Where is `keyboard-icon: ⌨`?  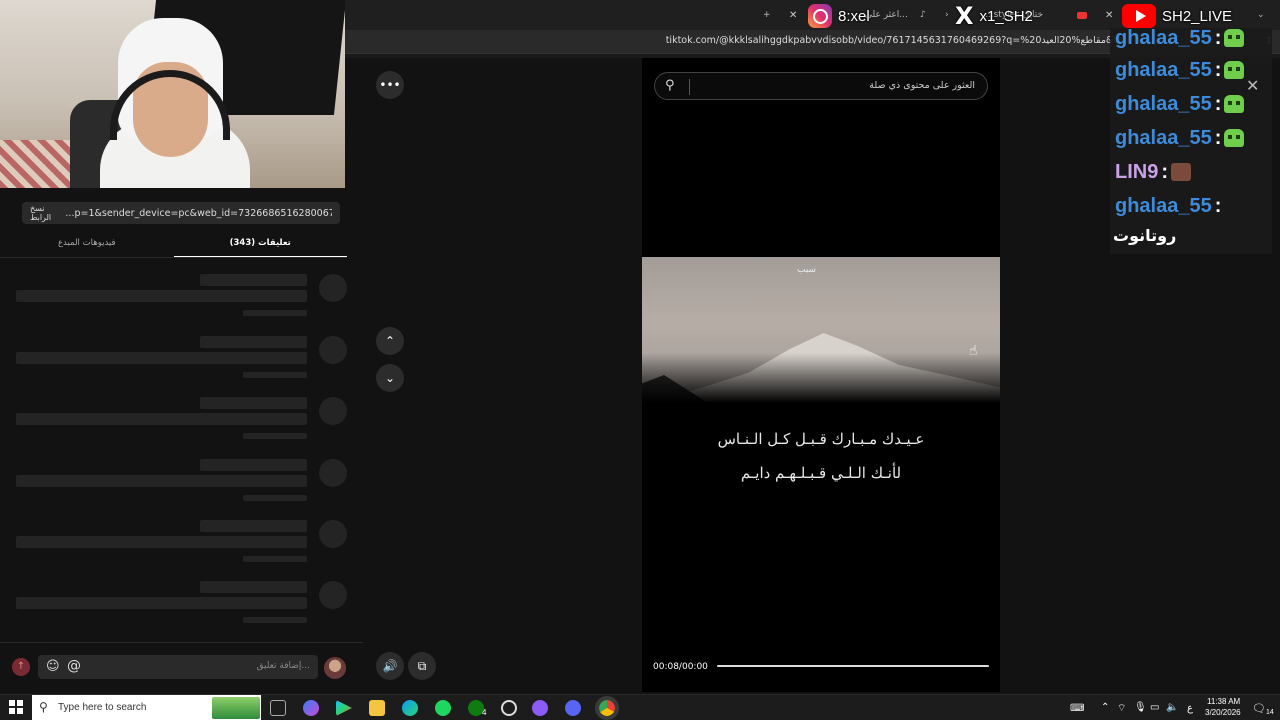 keyboard-icon: ⌨ is located at coordinates (1077, 708).